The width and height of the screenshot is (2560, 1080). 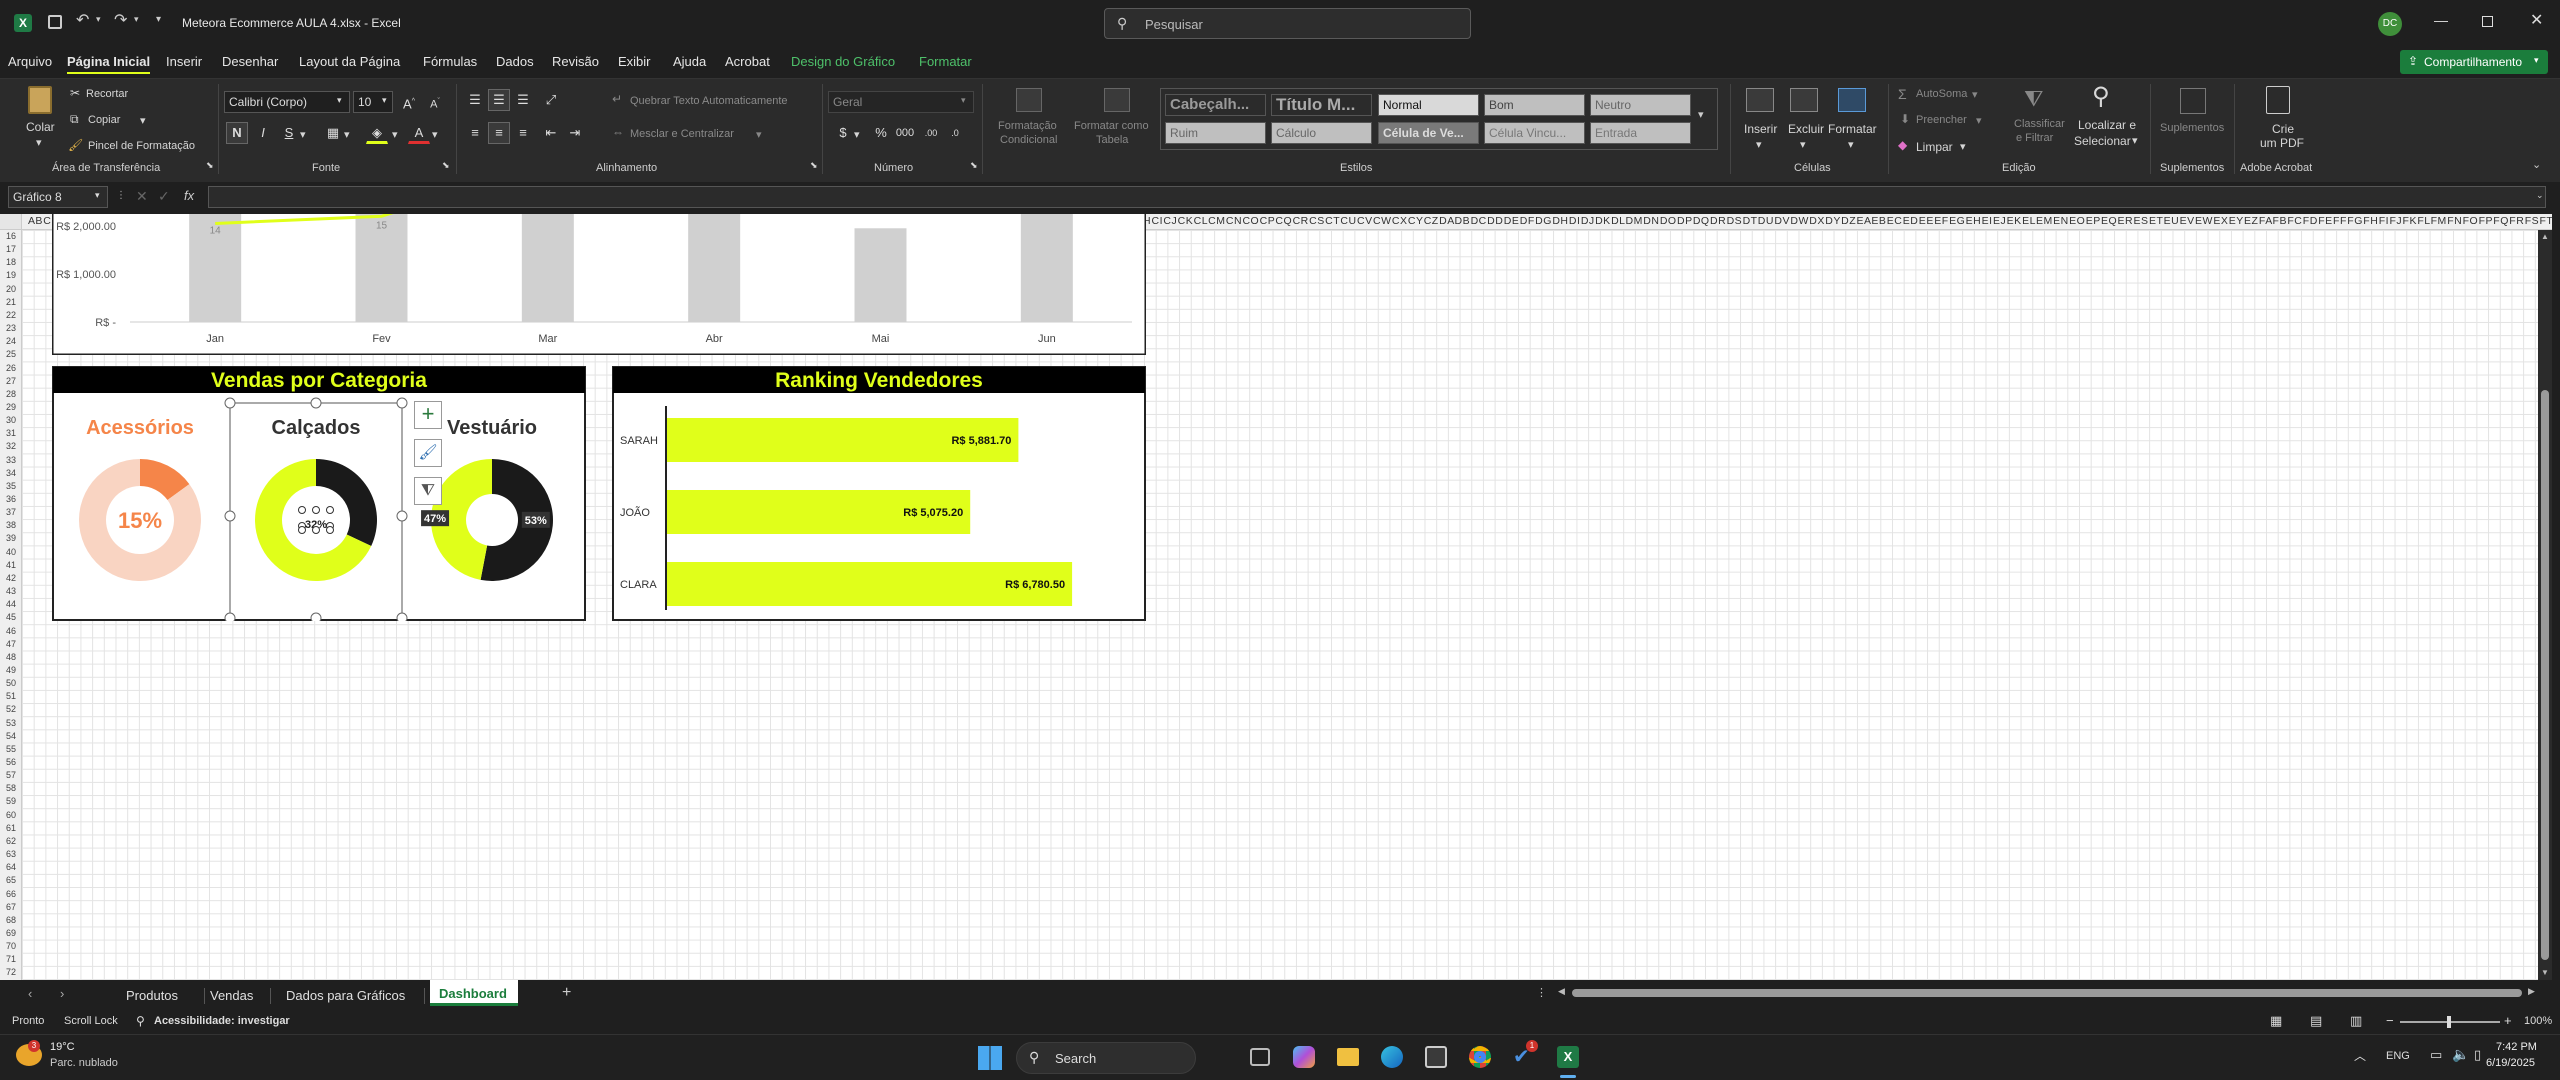 What do you see at coordinates (1941, 120) in the screenshot?
I see `fill-button: Preencher` at bounding box center [1941, 120].